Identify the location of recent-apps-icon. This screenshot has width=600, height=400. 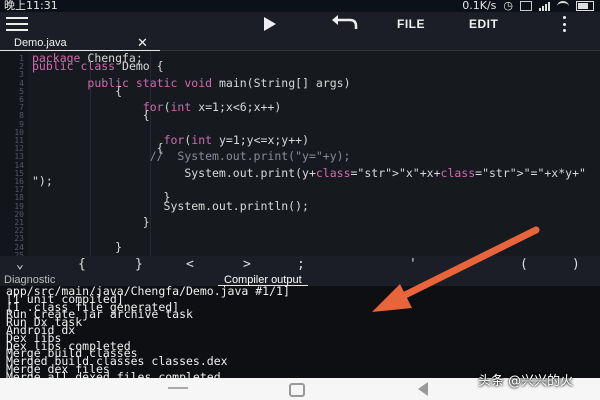
(178, 388).